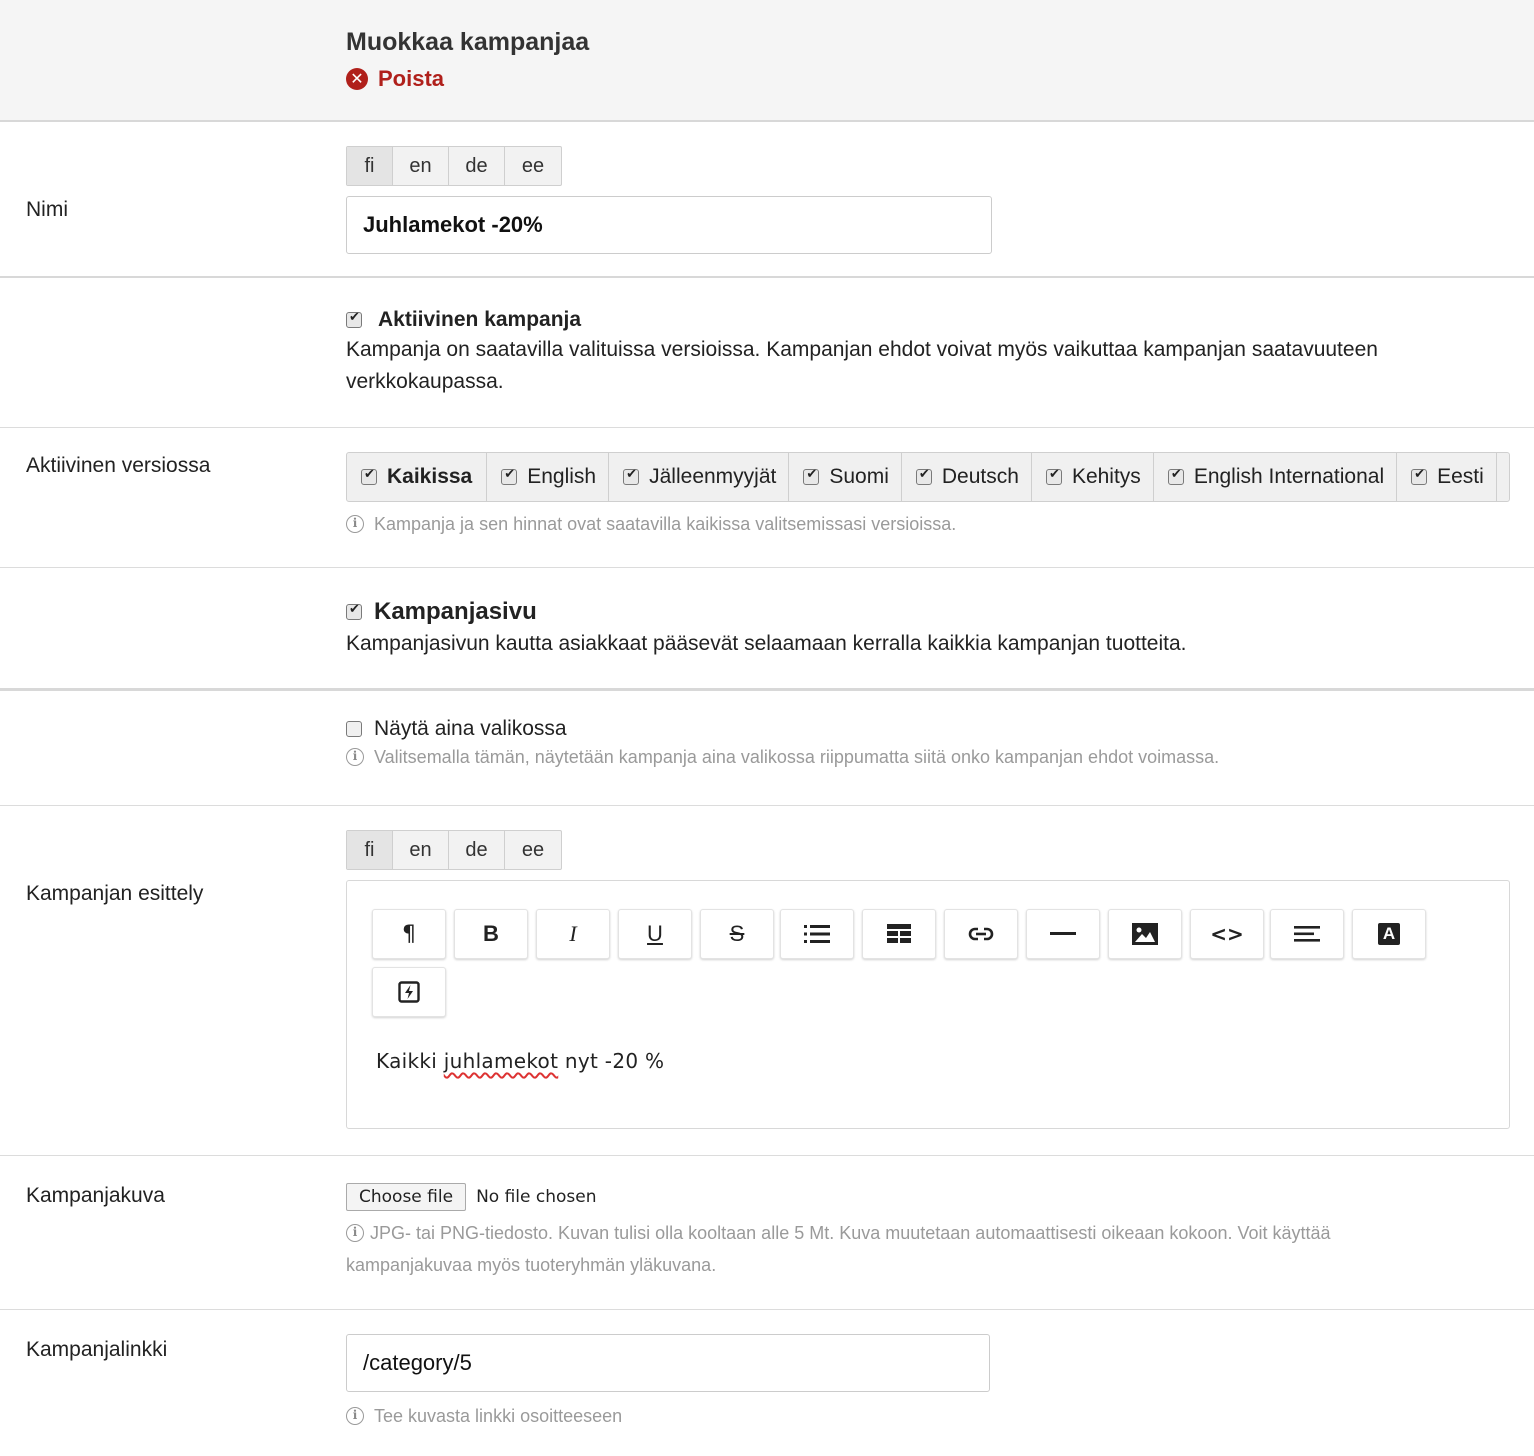 This screenshot has height=1456, width=1534. Describe the element at coordinates (118, 465) in the screenshot. I see `versions-label: Aktiivinen versiossa` at that location.